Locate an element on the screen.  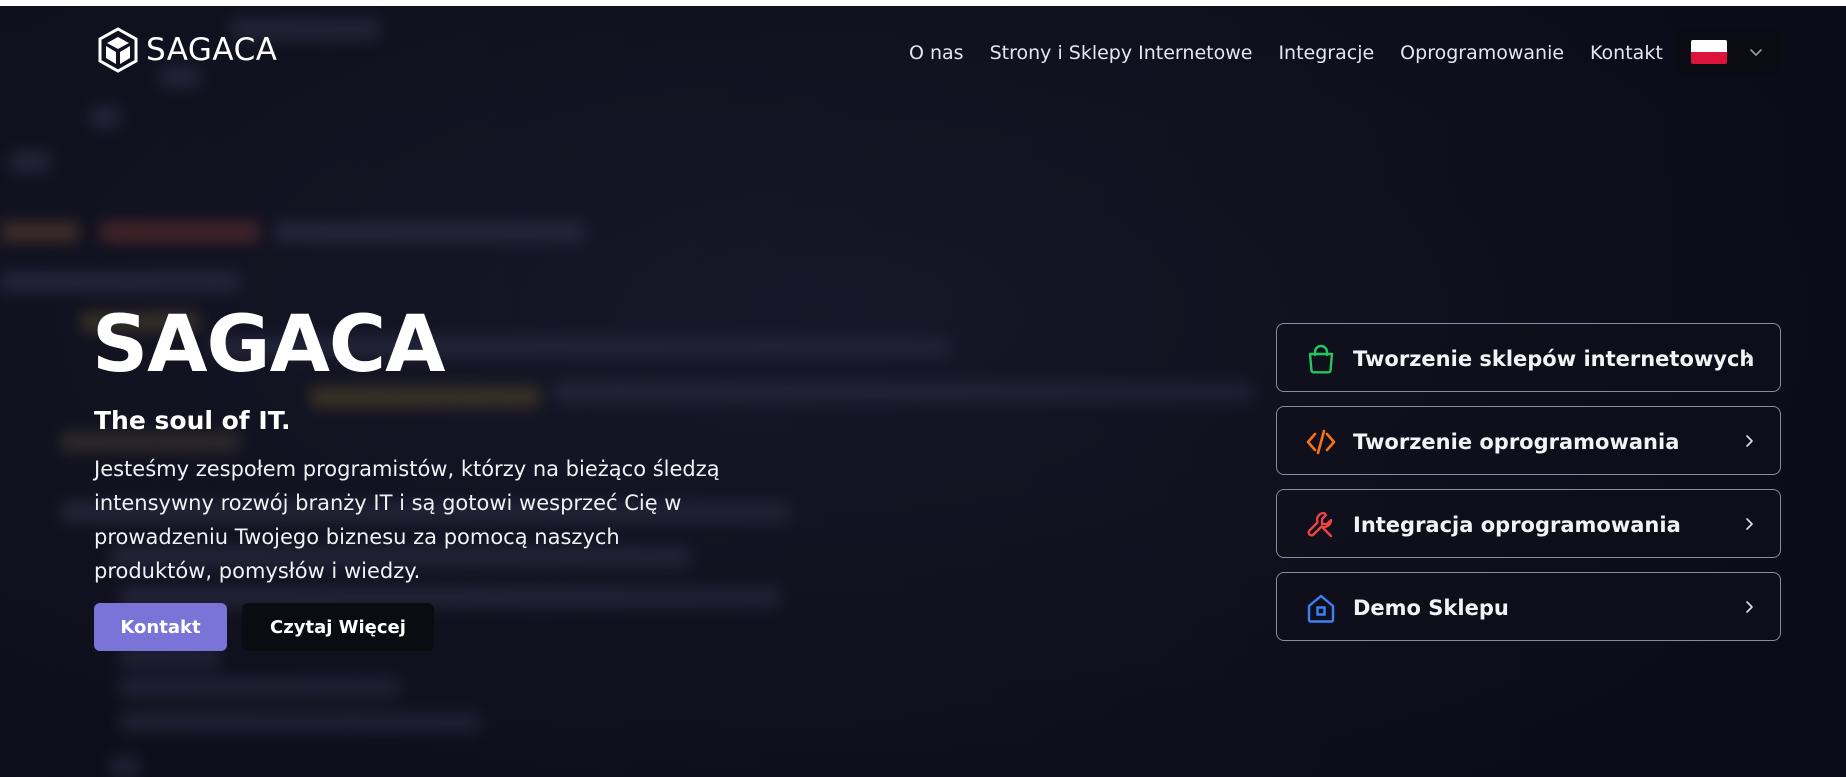
service-card-software-integration: Integracja oprogramowania is located at coordinates (1528, 523).